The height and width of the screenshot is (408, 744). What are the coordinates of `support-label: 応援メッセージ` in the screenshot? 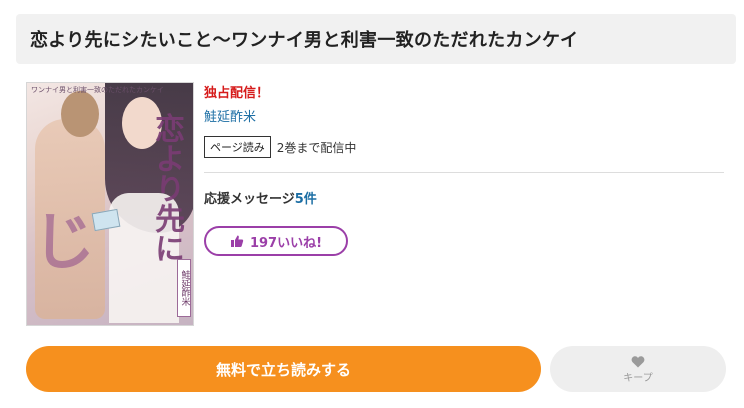 It's located at (249, 199).